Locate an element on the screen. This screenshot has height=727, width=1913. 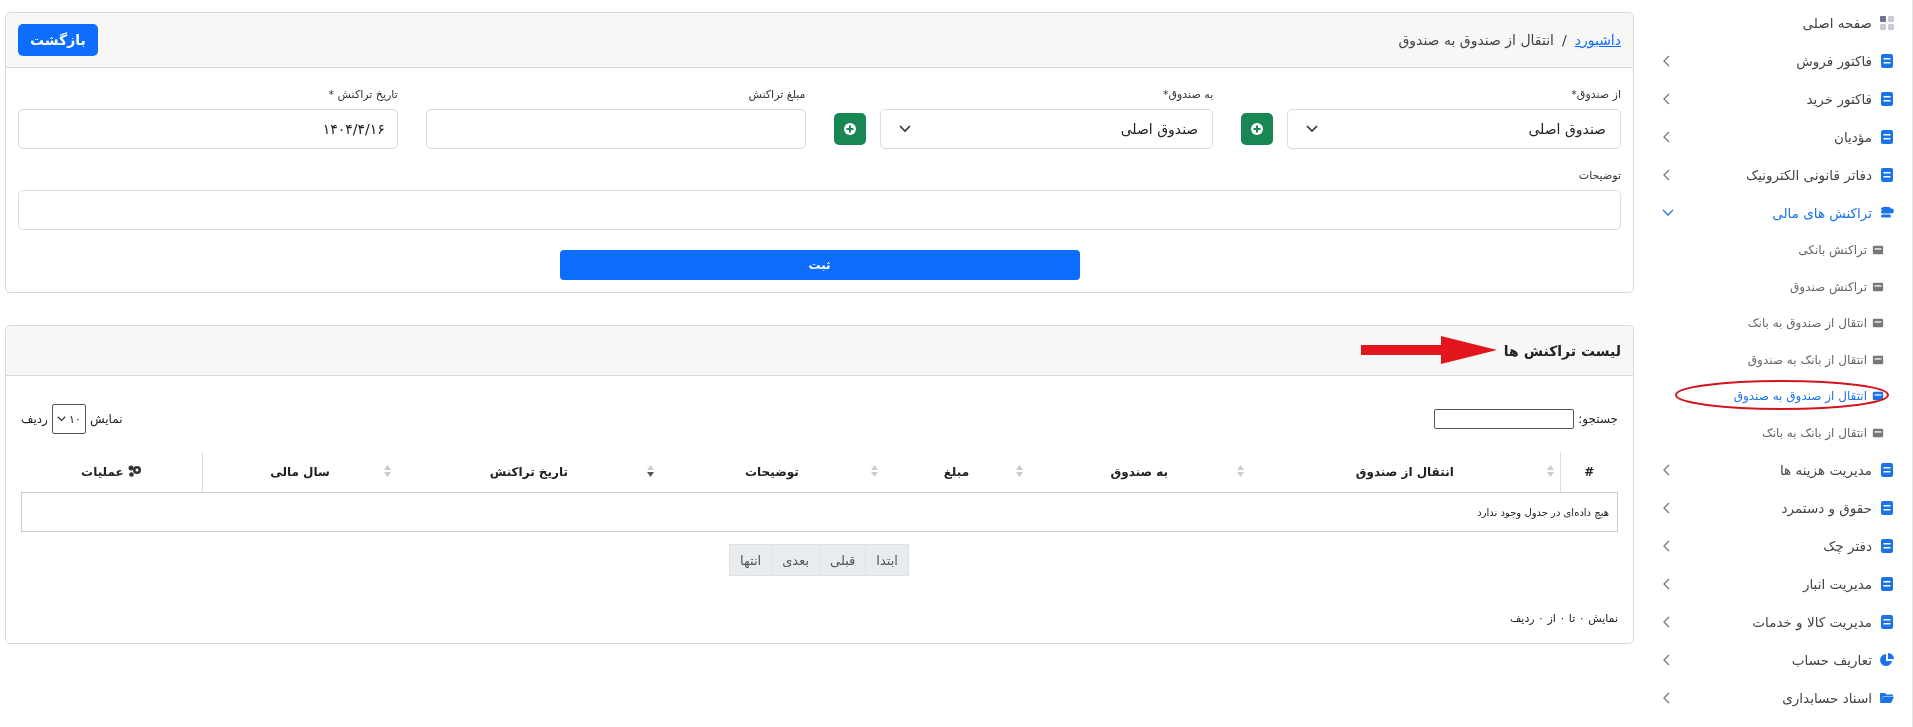
sidebar-item: تراکنش های مالی is located at coordinates (1776, 213).